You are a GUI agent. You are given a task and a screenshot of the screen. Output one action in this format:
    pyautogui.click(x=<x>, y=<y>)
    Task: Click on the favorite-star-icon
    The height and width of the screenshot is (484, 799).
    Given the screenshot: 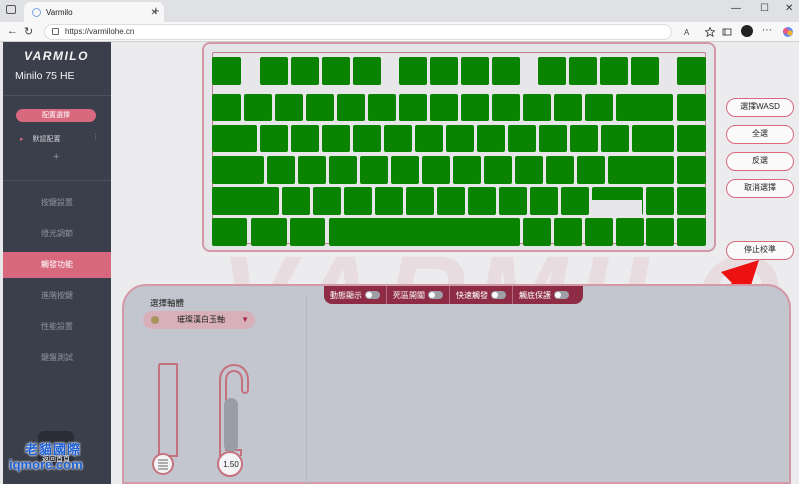 What is the action you would take?
    pyautogui.click(x=710, y=32)
    